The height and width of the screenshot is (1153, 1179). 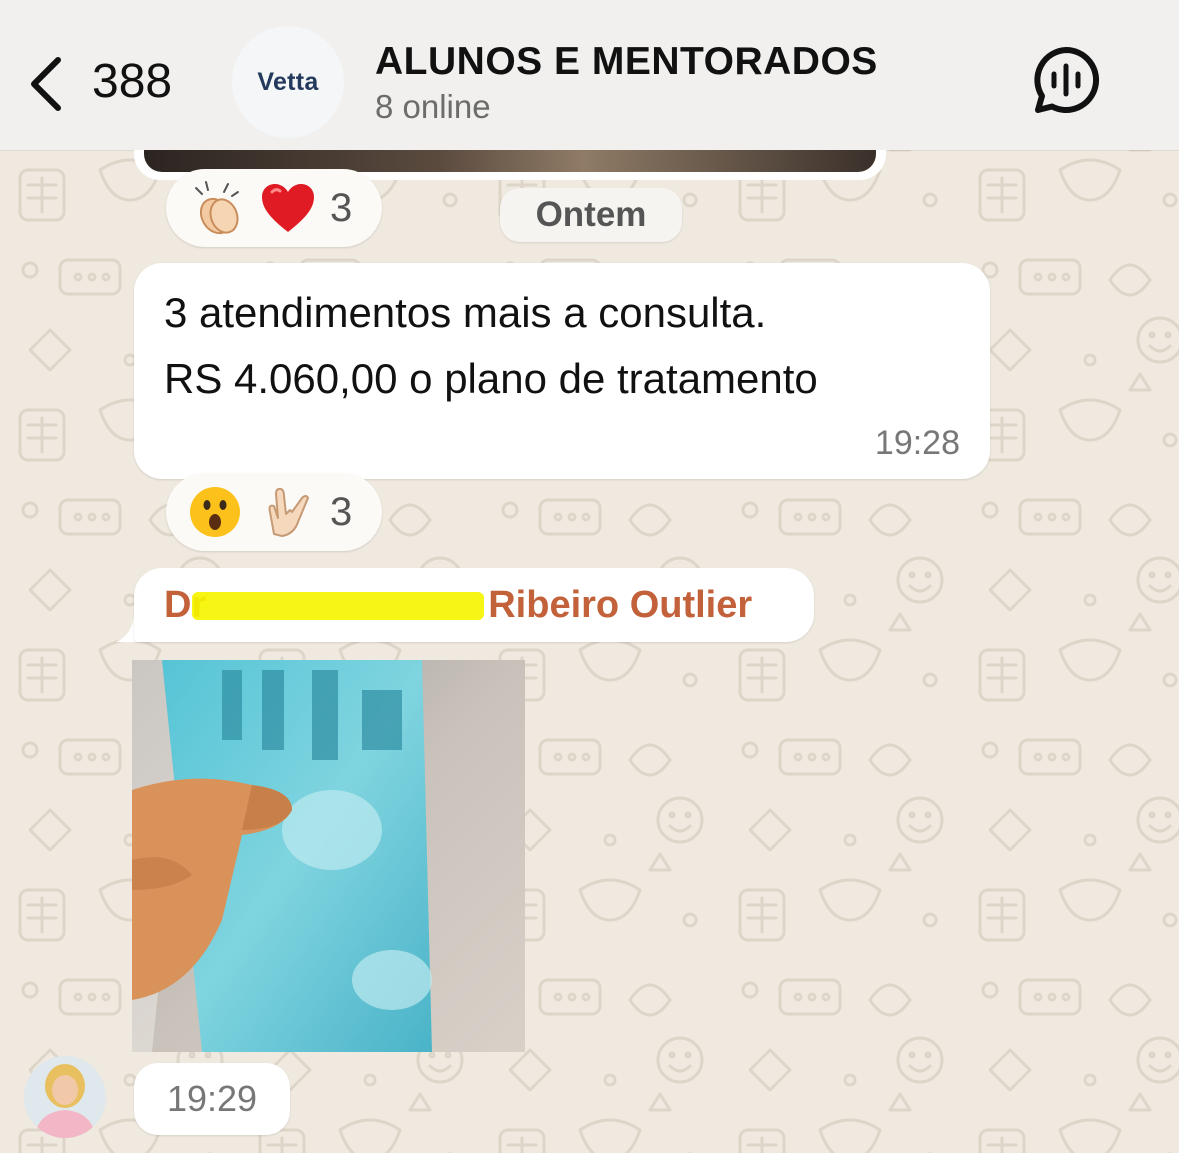 I want to click on voice-chat-icon, so click(x=1067, y=79).